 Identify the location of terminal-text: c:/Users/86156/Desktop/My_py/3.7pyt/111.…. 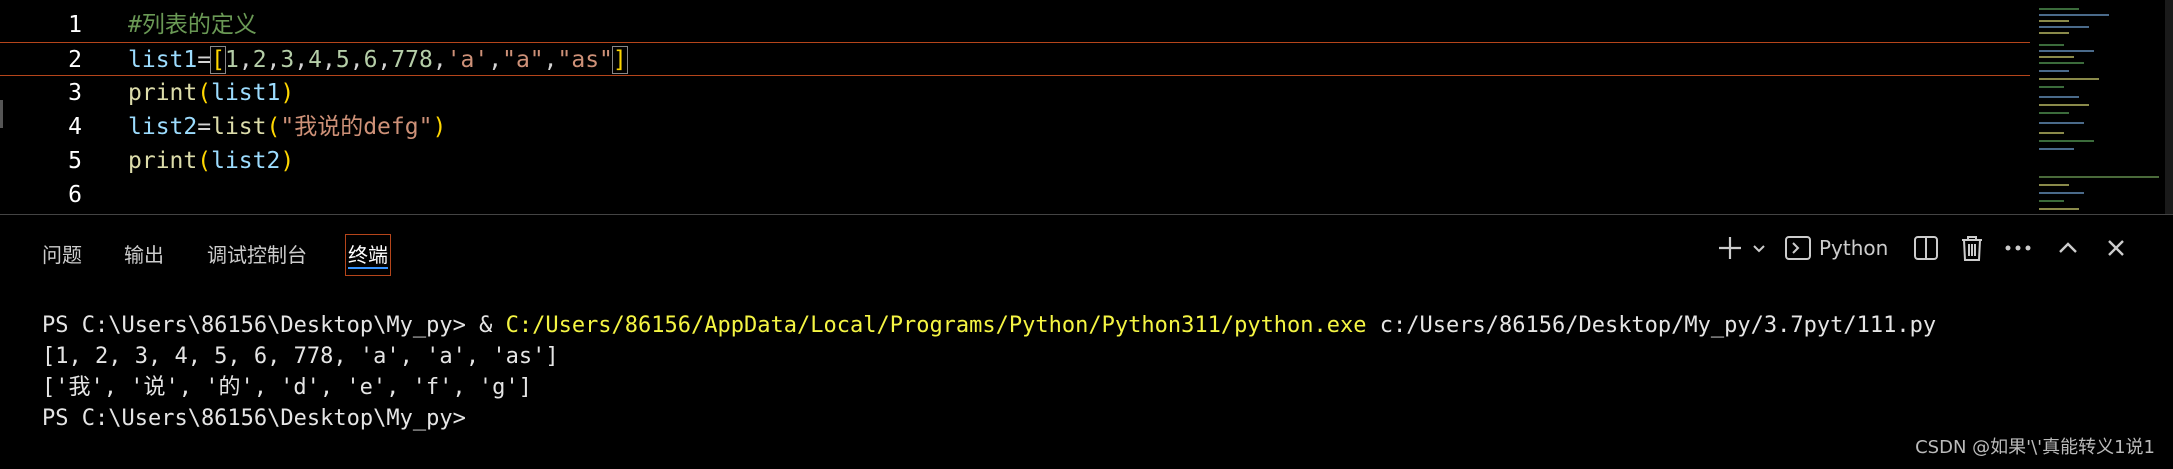
(1651, 325).